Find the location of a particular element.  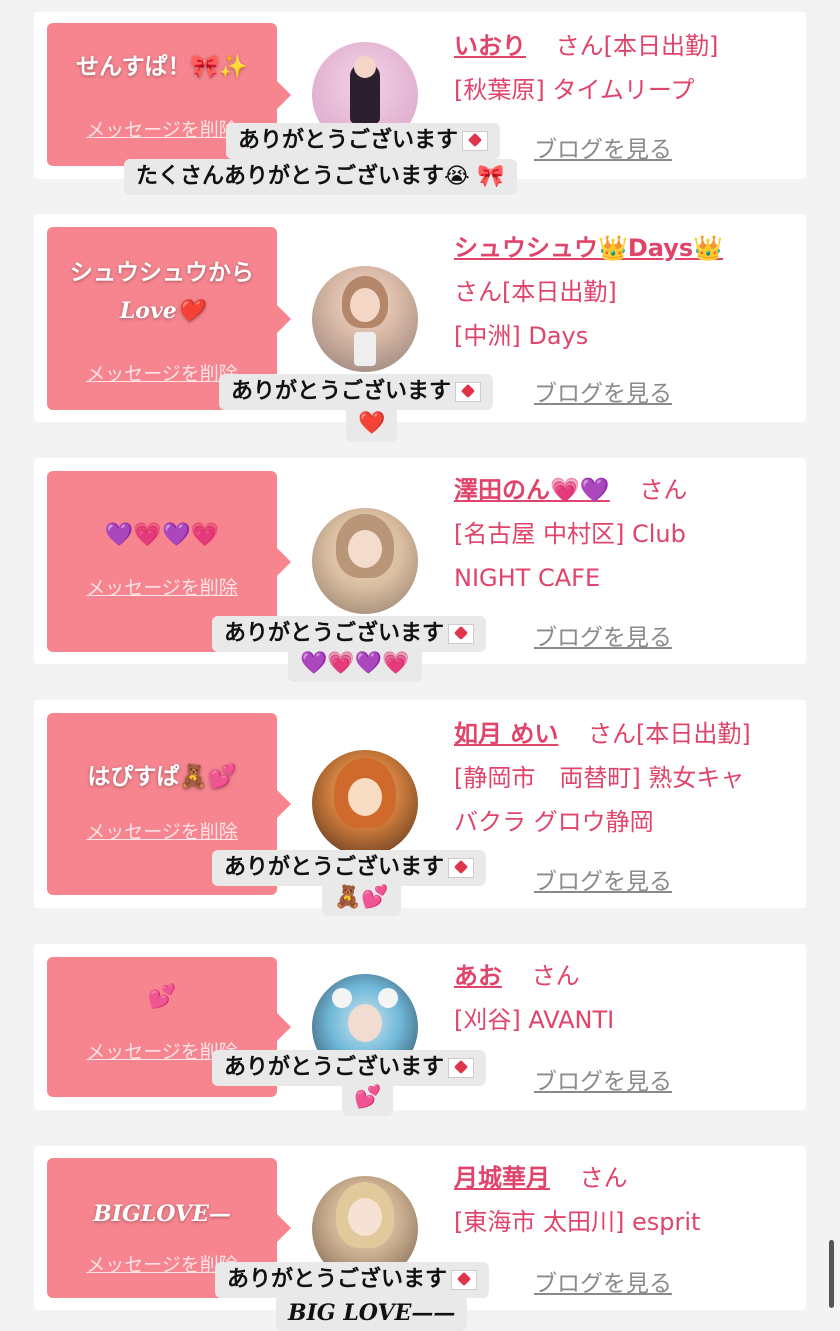

reply-text: 💜💗💜💗 is located at coordinates (355, 663).